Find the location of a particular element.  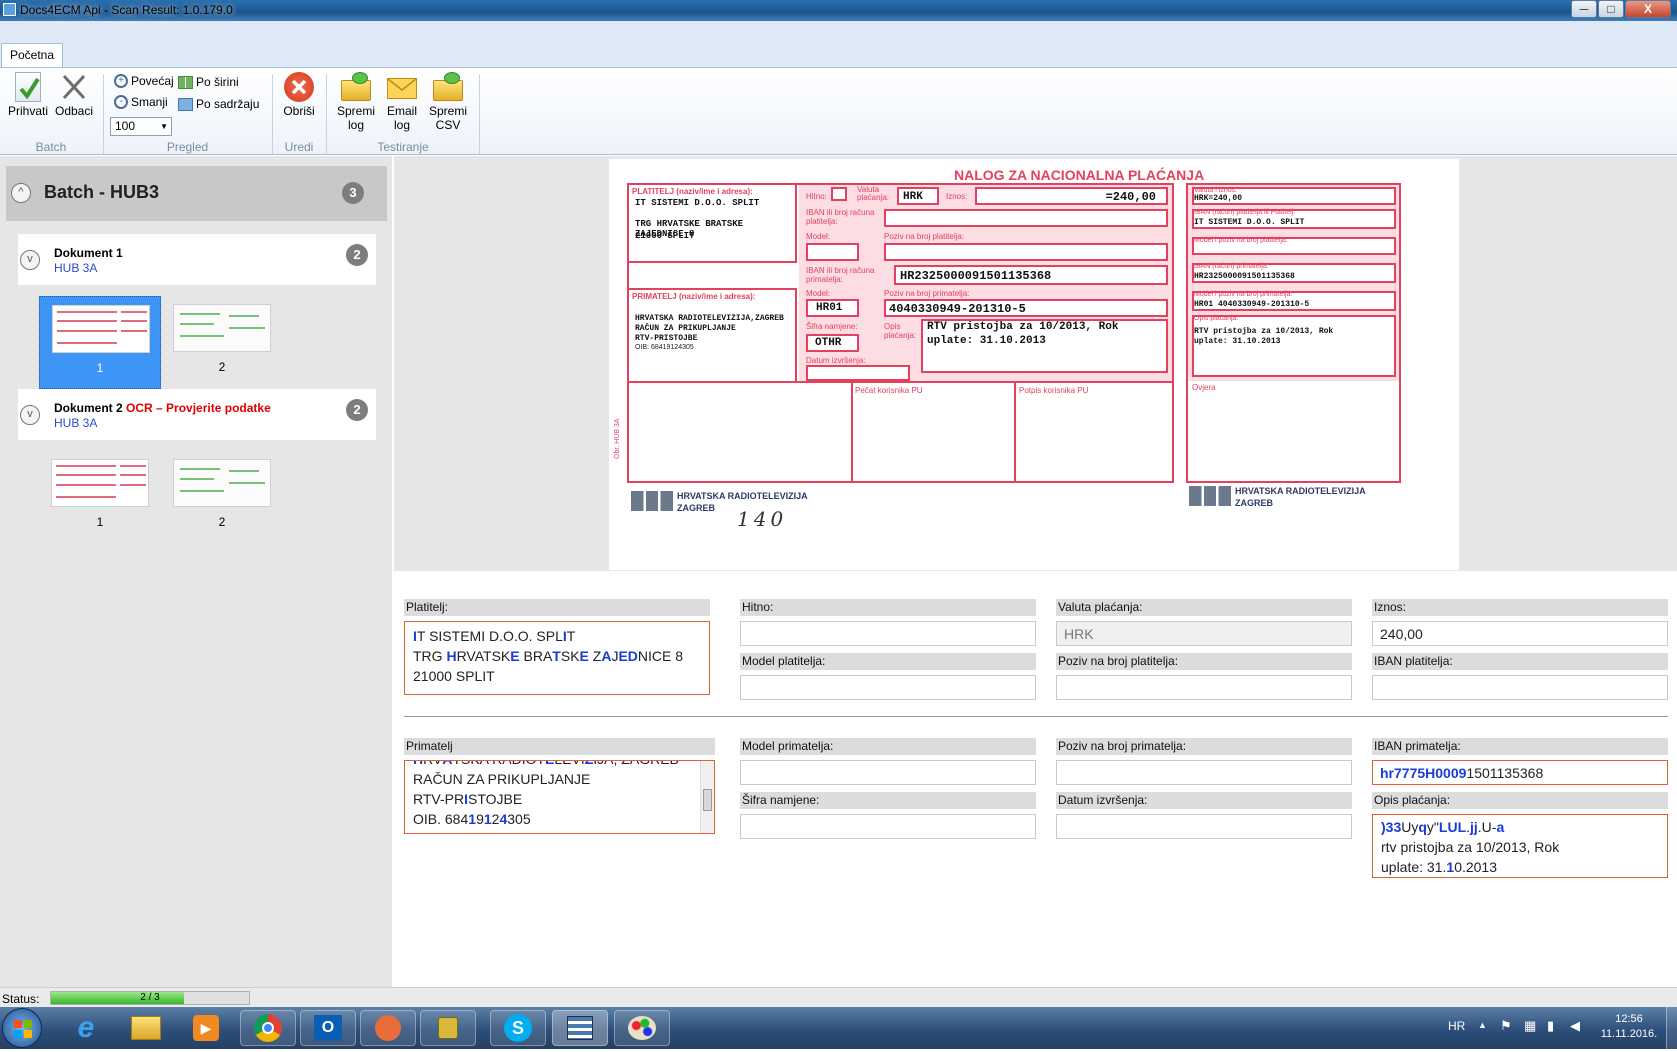

sifra-namjene-field is located at coordinates (888, 826).